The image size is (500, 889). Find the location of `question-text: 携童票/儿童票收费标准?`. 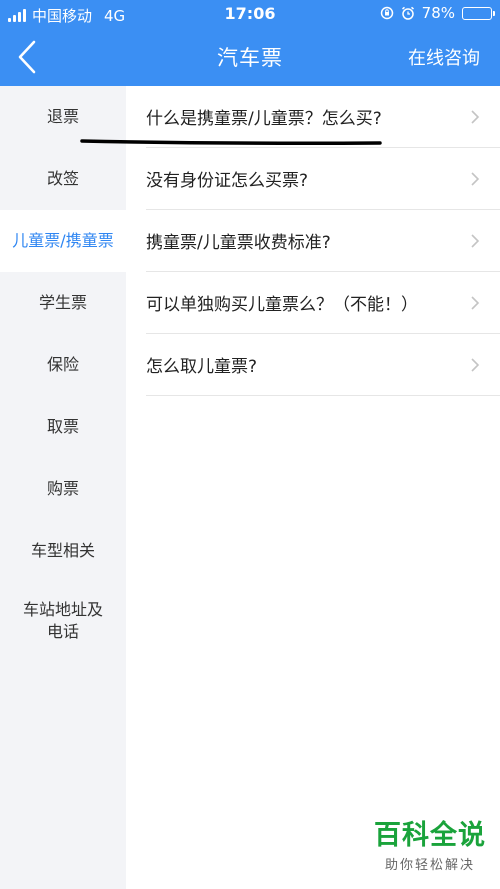

question-text: 携童票/儿童票收费标准? is located at coordinates (238, 243).